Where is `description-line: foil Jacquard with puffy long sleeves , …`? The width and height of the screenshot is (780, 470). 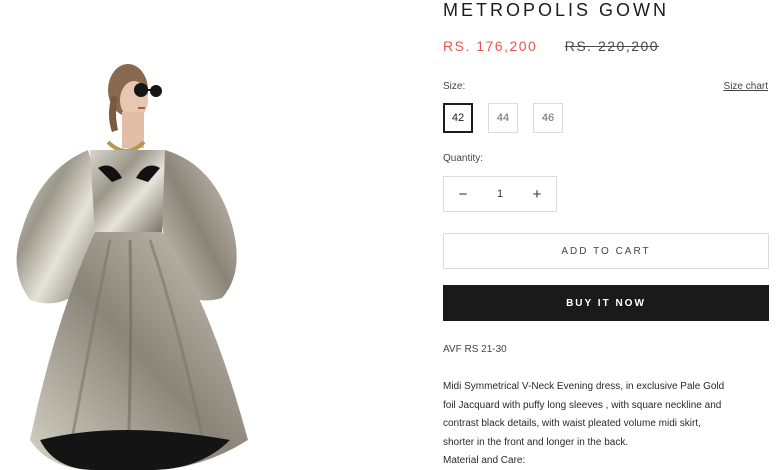 description-line: foil Jacquard with puffy long sleeves , … is located at coordinates (582, 405).